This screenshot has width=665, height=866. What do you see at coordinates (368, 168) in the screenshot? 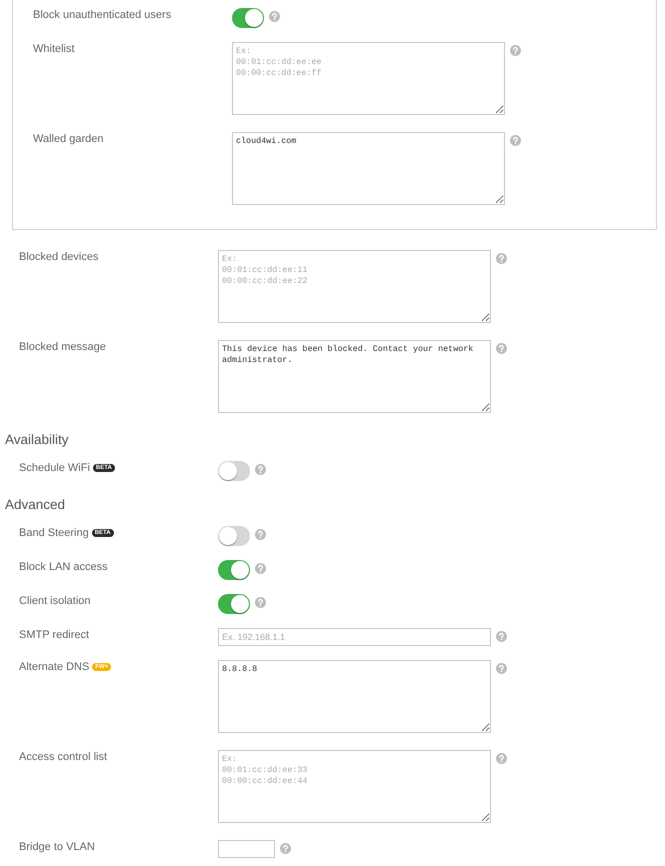
I see `text-area: cloud4wi.com` at bounding box center [368, 168].